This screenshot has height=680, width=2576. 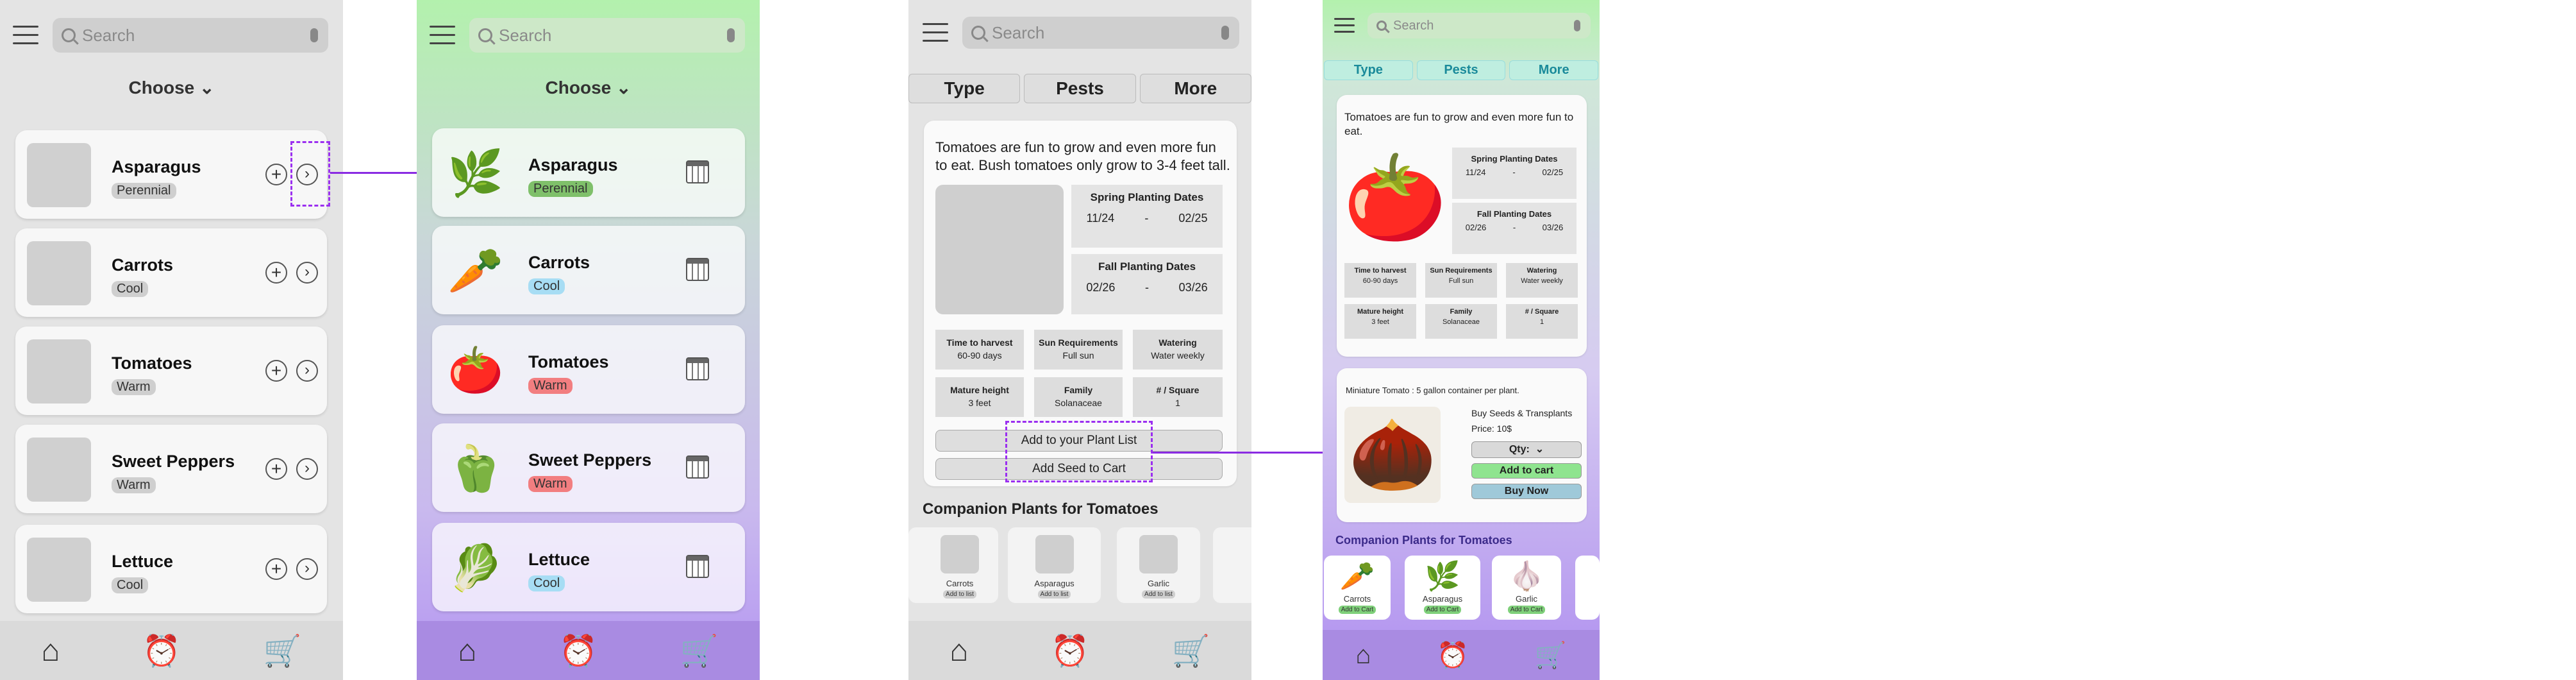 What do you see at coordinates (1491, 428) in the screenshot?
I see `price-label: Price: 10$` at bounding box center [1491, 428].